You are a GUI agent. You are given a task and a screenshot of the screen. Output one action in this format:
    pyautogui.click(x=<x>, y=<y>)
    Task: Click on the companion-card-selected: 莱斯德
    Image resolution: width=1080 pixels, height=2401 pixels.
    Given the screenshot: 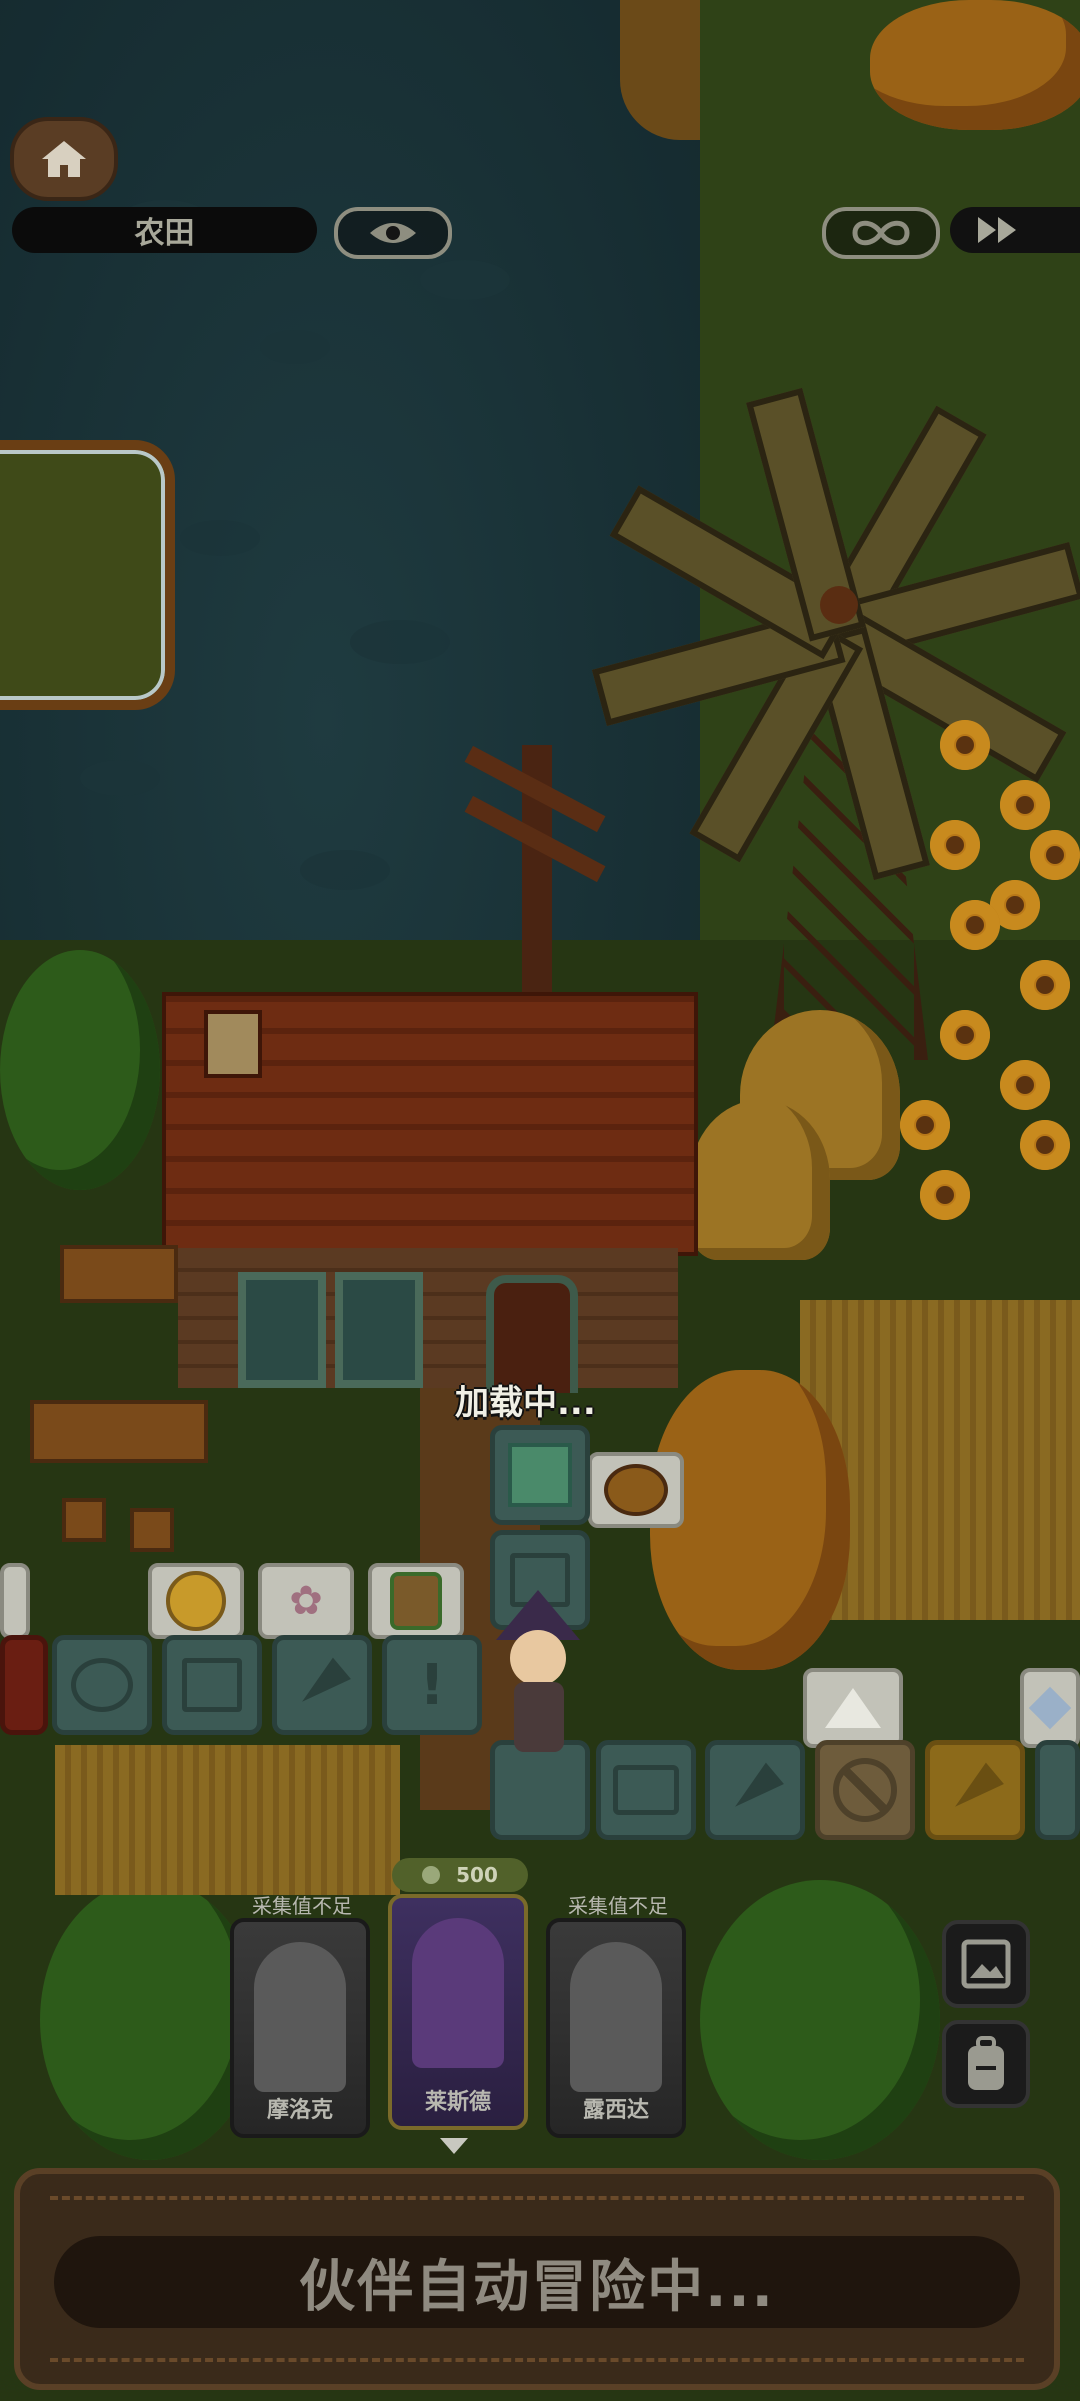 What is the action you would take?
    pyautogui.click(x=458, y=2012)
    